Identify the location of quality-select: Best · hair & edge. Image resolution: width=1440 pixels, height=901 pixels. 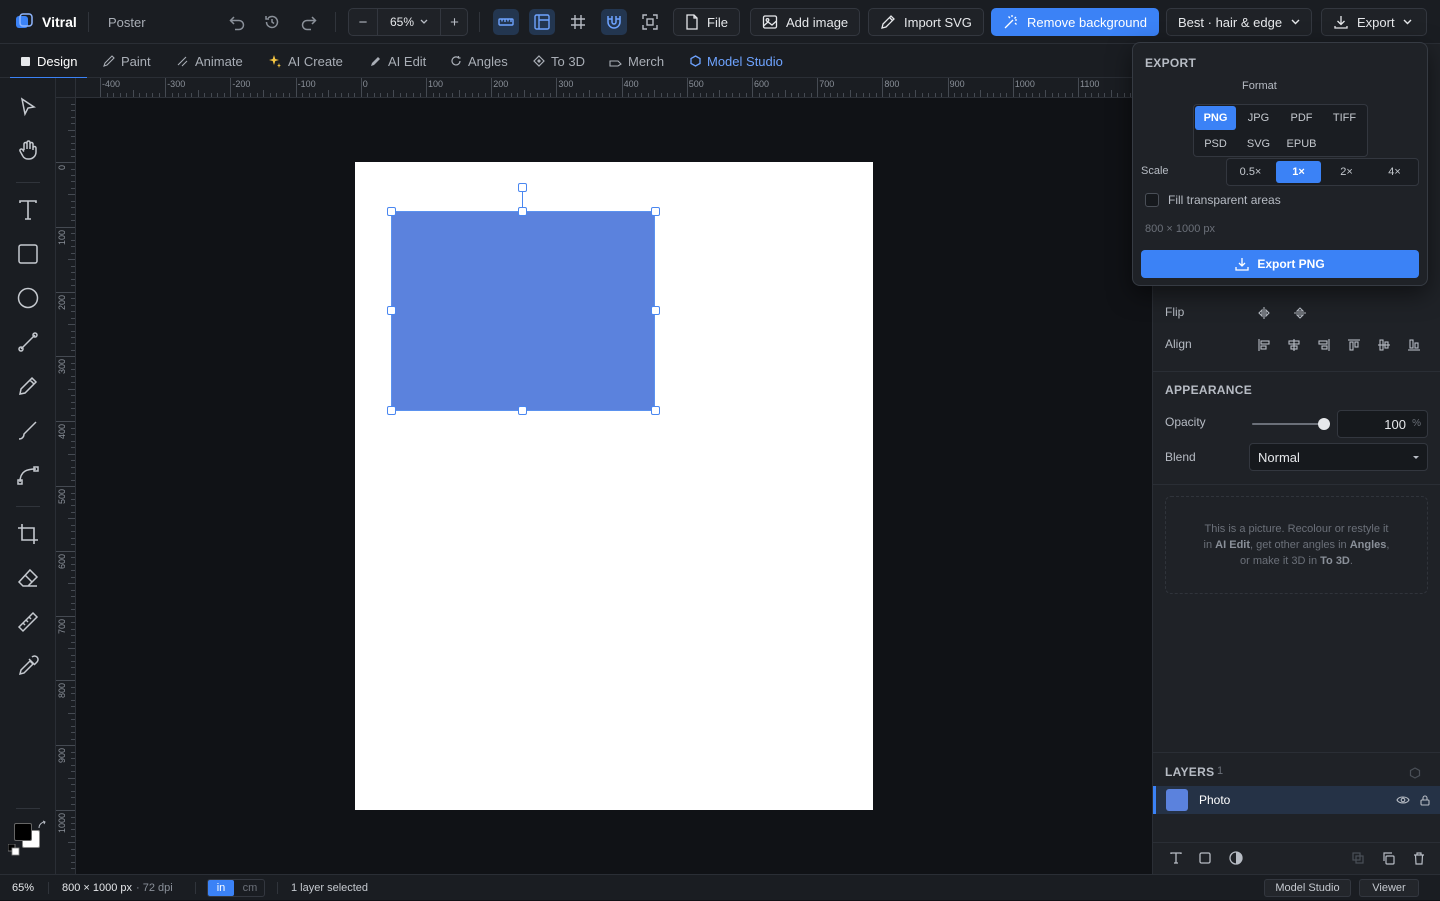
(1239, 22).